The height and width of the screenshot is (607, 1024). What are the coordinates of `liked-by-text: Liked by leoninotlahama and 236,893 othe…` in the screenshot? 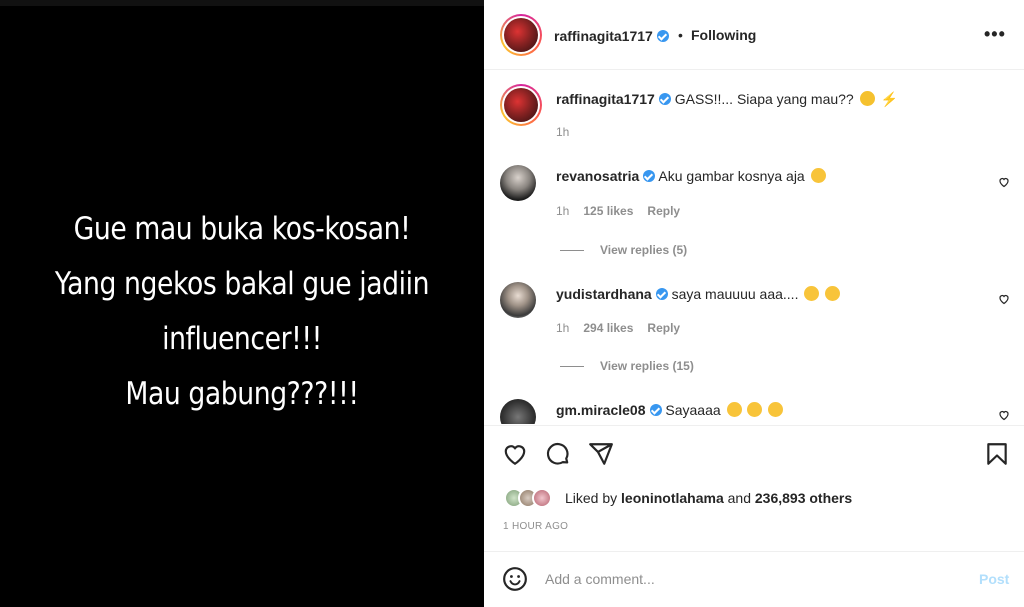 It's located at (709, 498).